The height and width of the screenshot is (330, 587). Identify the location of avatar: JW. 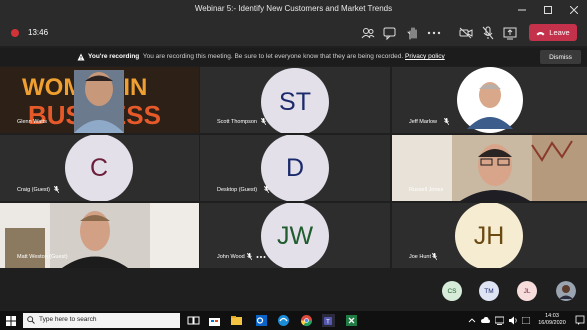
(295, 235).